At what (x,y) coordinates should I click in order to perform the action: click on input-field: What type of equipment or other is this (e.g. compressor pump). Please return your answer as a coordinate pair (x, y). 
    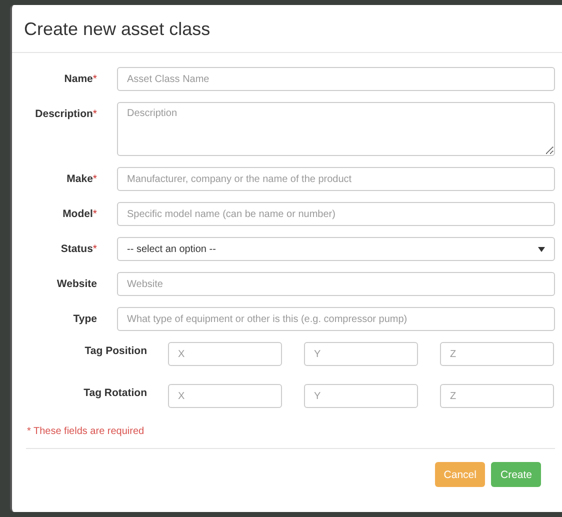
    Looking at the image, I should click on (336, 319).